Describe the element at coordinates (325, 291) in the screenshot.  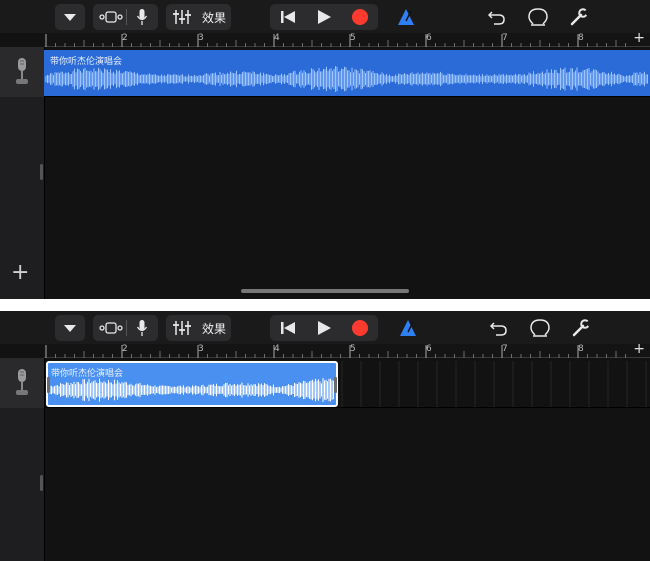
I see `home-indicator` at that location.